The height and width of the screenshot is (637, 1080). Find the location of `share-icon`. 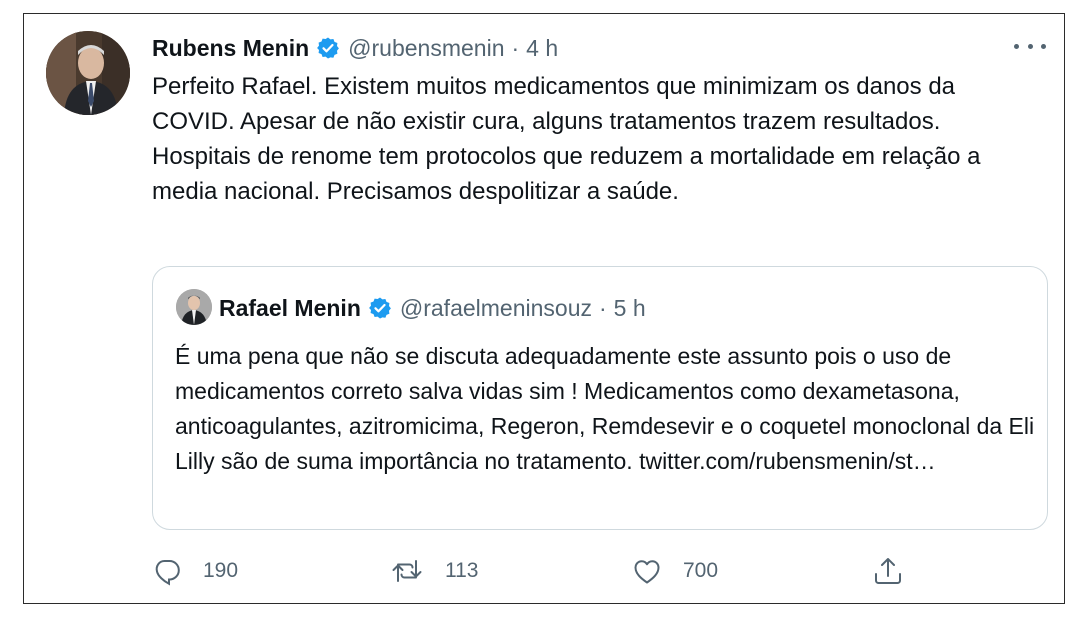

share-icon is located at coordinates (888, 571).